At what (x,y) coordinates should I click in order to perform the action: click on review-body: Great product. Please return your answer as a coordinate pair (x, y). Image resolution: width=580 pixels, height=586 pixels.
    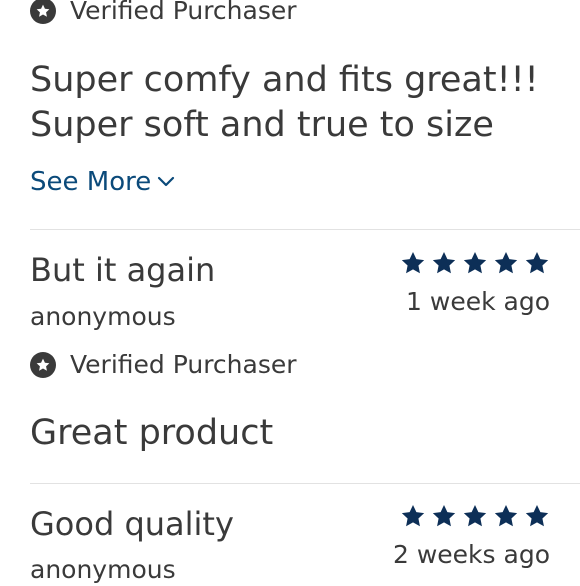
    Looking at the image, I should click on (152, 433).